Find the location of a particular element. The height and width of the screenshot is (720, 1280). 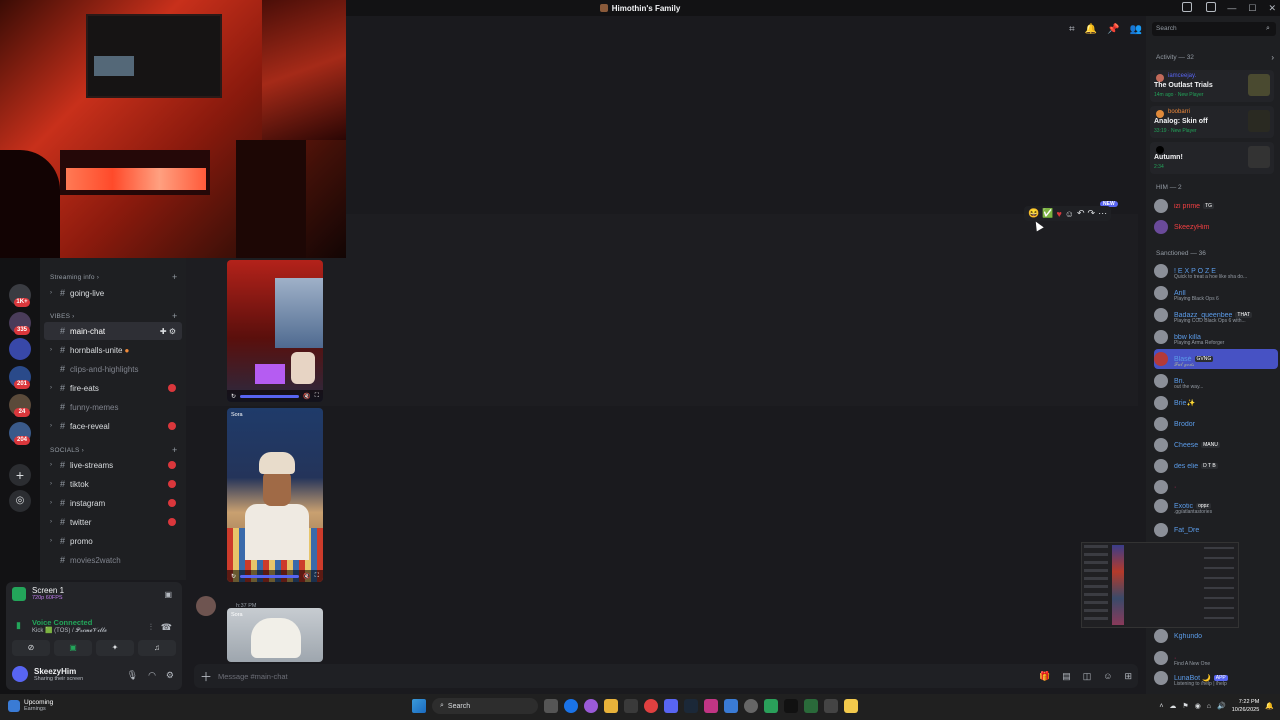

camera-off-button: ⊘ is located at coordinates (31, 648).